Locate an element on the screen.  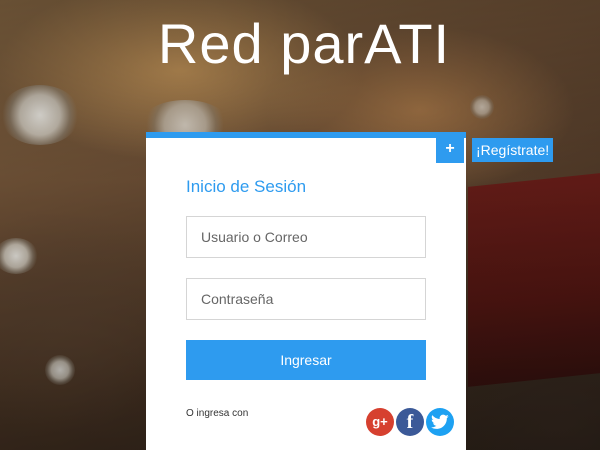
twitter-bird-icon is located at coordinates (440, 421).